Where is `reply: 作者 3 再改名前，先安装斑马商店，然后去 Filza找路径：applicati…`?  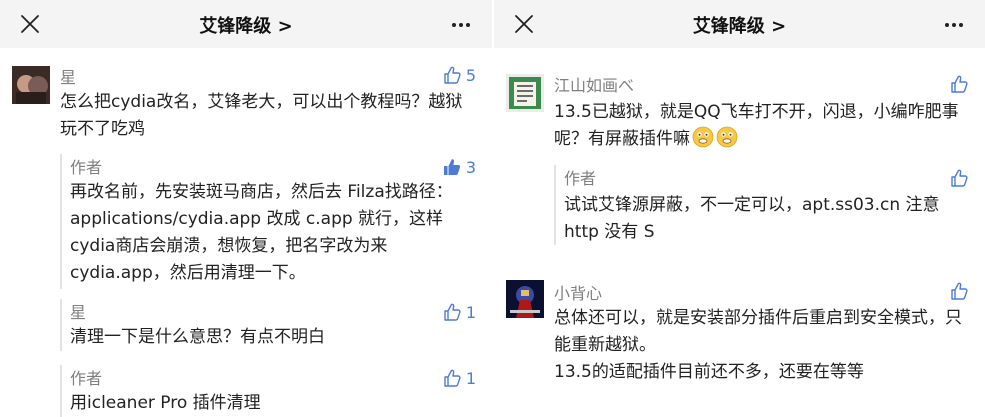
reply: 作者 3 再改名前，先安装斑马商店，然后去 Filza找路径：applicati… is located at coordinates (276, 221).